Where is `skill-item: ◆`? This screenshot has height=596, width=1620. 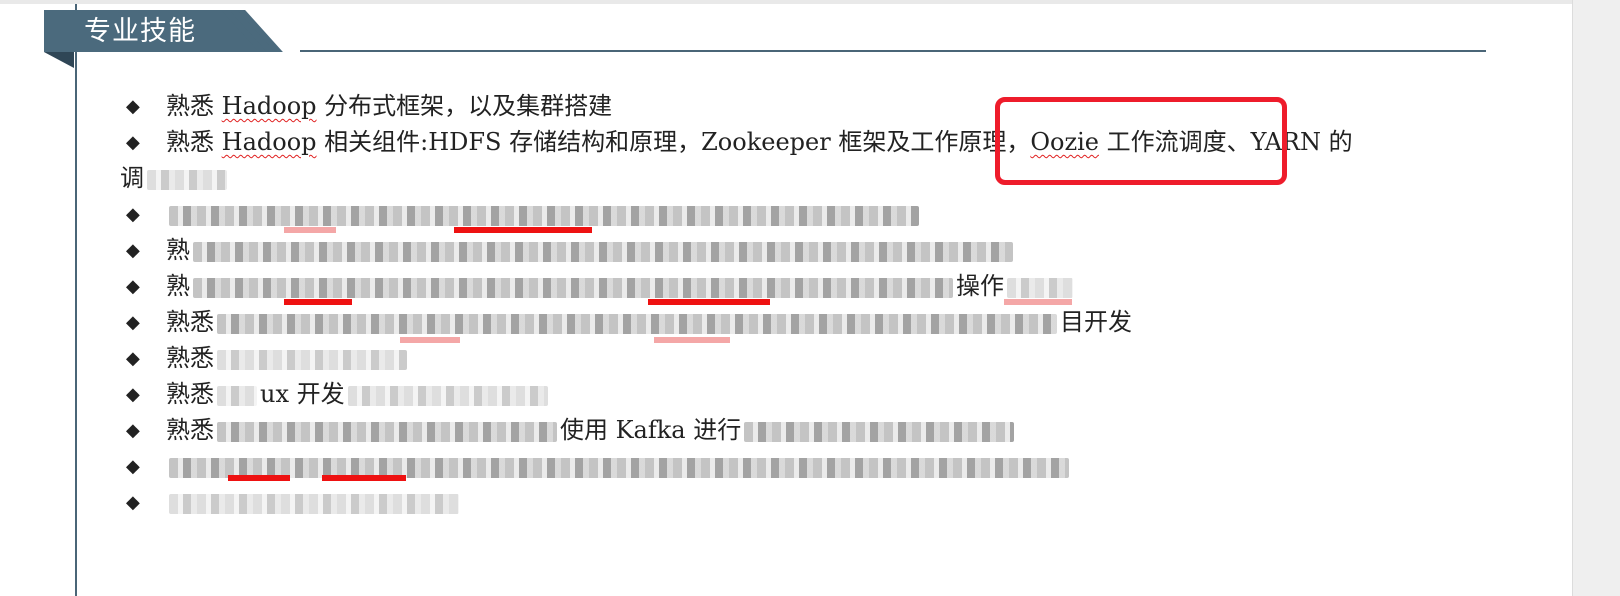
skill-item: ◆ is located at coordinates (294, 502).